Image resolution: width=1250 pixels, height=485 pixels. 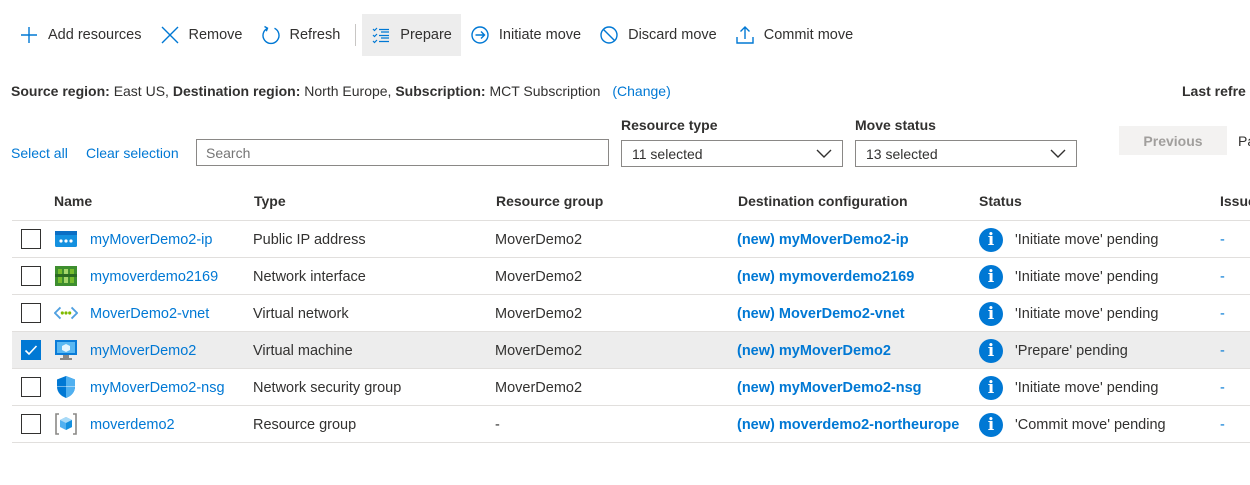 What do you see at coordinates (315, 35) in the screenshot?
I see `refresh-label: Refresh` at bounding box center [315, 35].